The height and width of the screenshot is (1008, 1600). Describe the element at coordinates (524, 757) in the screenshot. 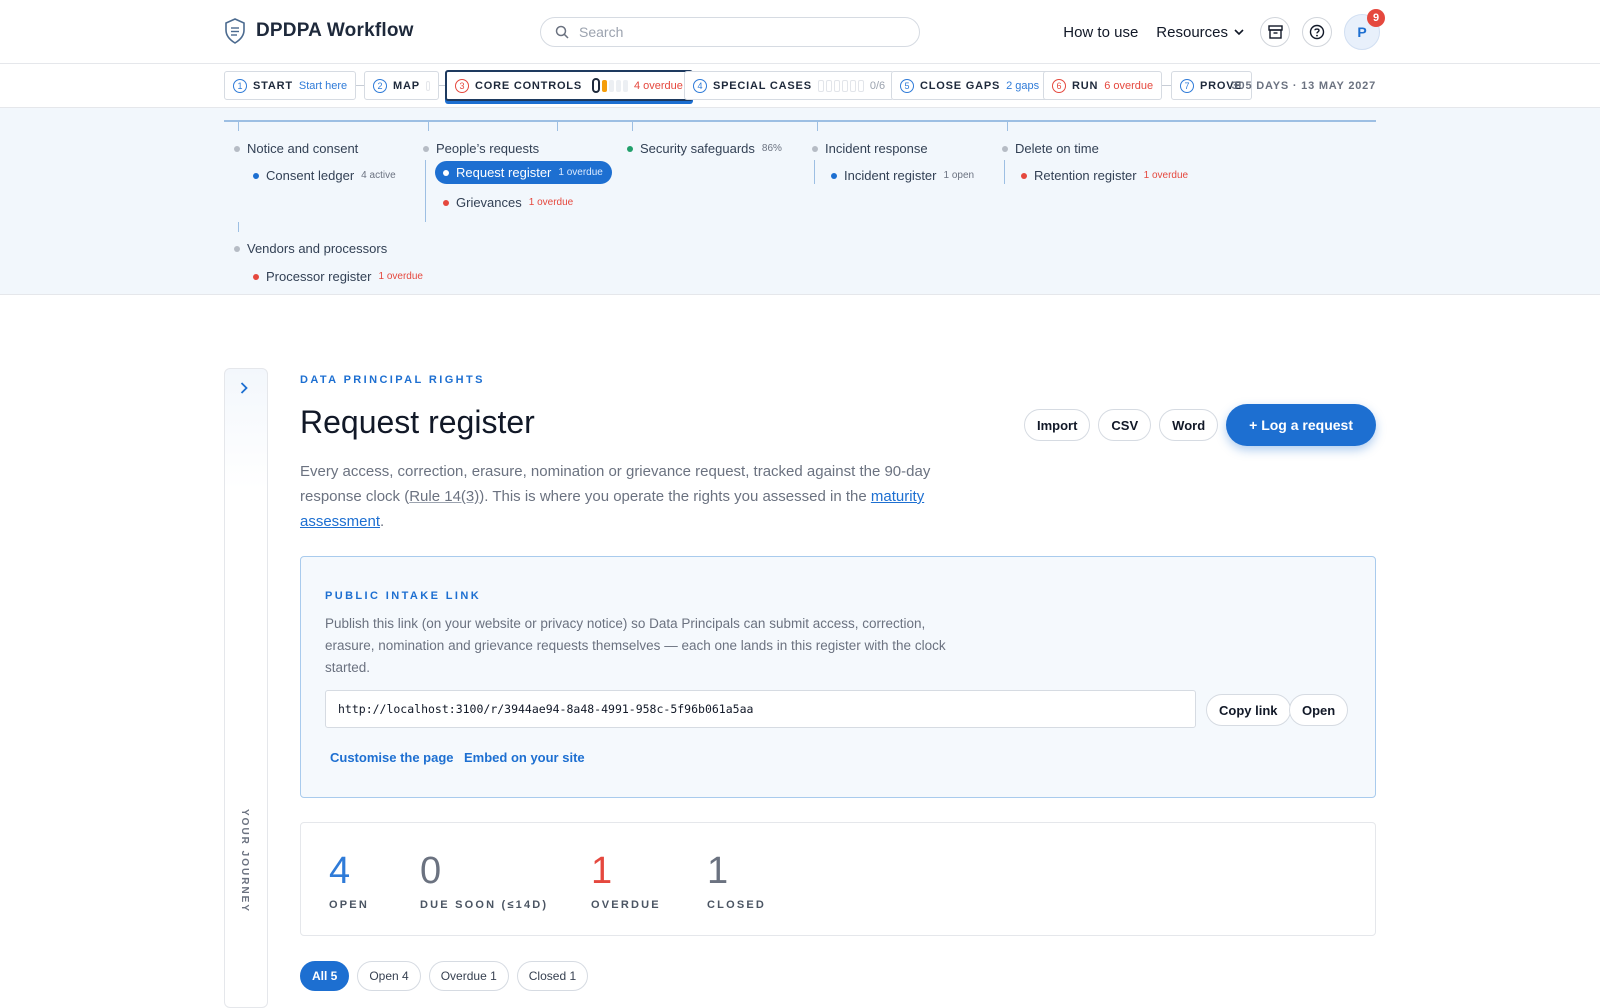

I see `embed-site-link: Embed on your site` at that location.